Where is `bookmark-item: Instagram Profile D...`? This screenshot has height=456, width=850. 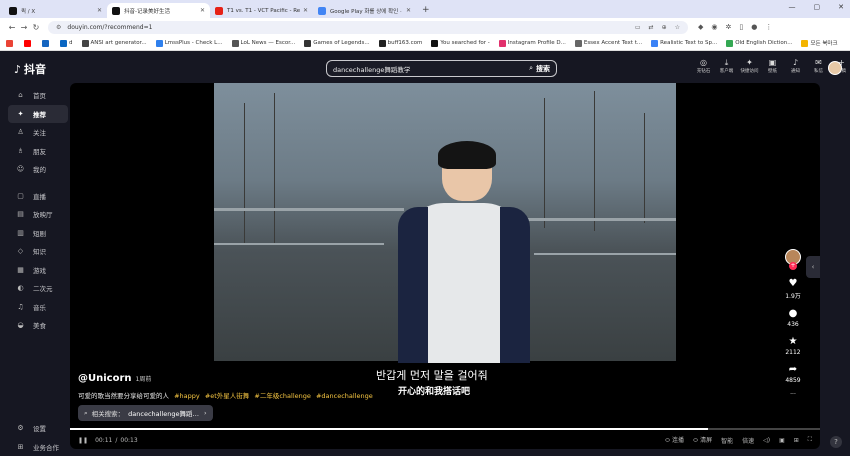 bookmark-item: Instagram Profile D... is located at coordinates (532, 43).